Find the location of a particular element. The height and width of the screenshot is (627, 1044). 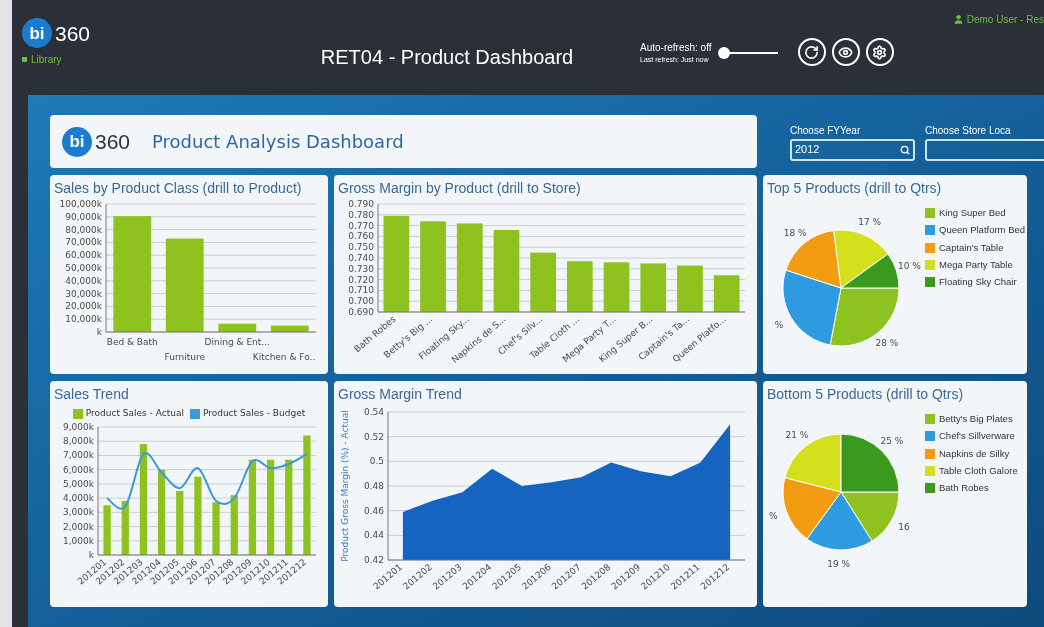

axis-label: 0.690 is located at coordinates (361, 312).